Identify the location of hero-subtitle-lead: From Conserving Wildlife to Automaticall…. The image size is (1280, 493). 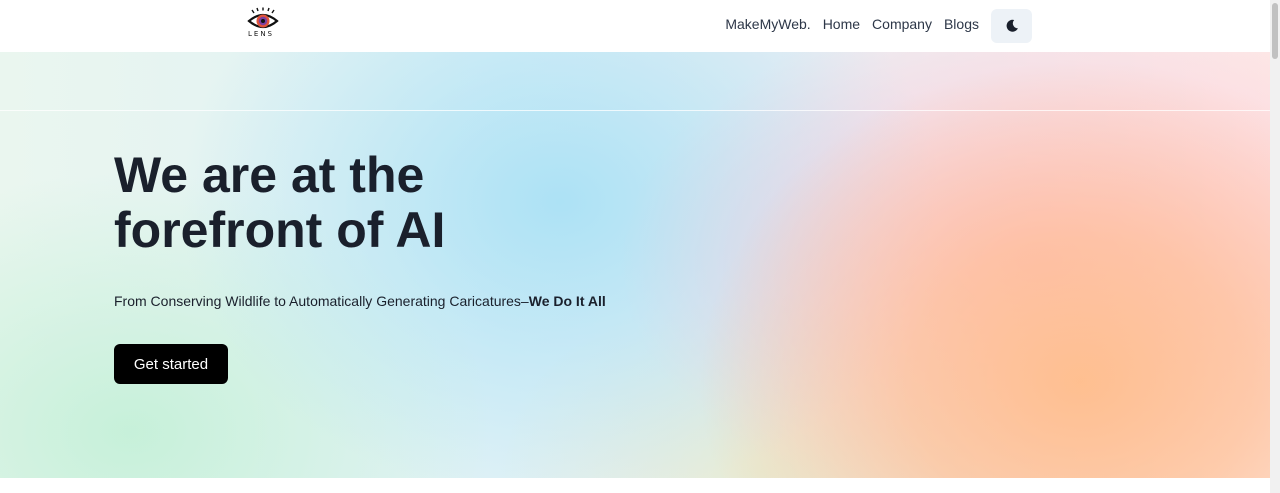
(321, 301).